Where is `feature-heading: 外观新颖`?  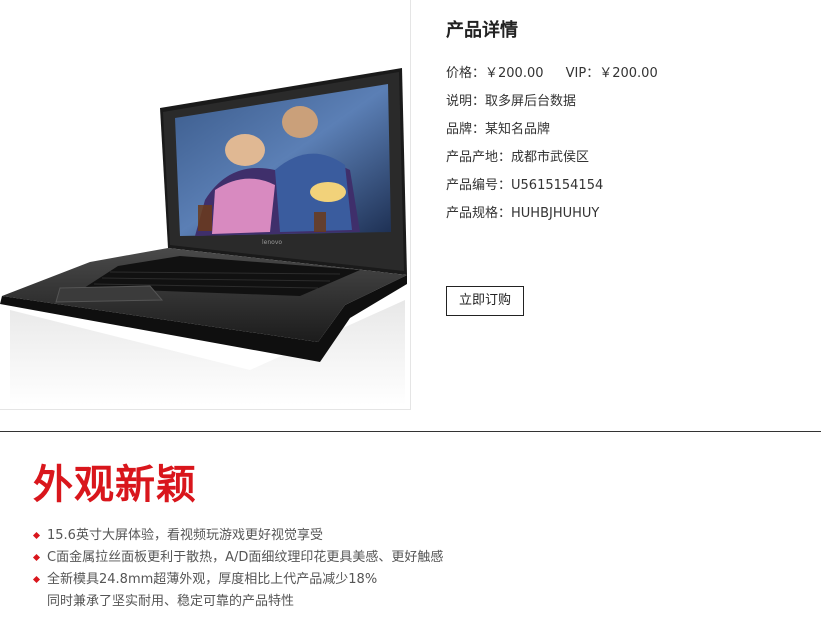 feature-heading: 外观新颖 is located at coordinates (115, 485).